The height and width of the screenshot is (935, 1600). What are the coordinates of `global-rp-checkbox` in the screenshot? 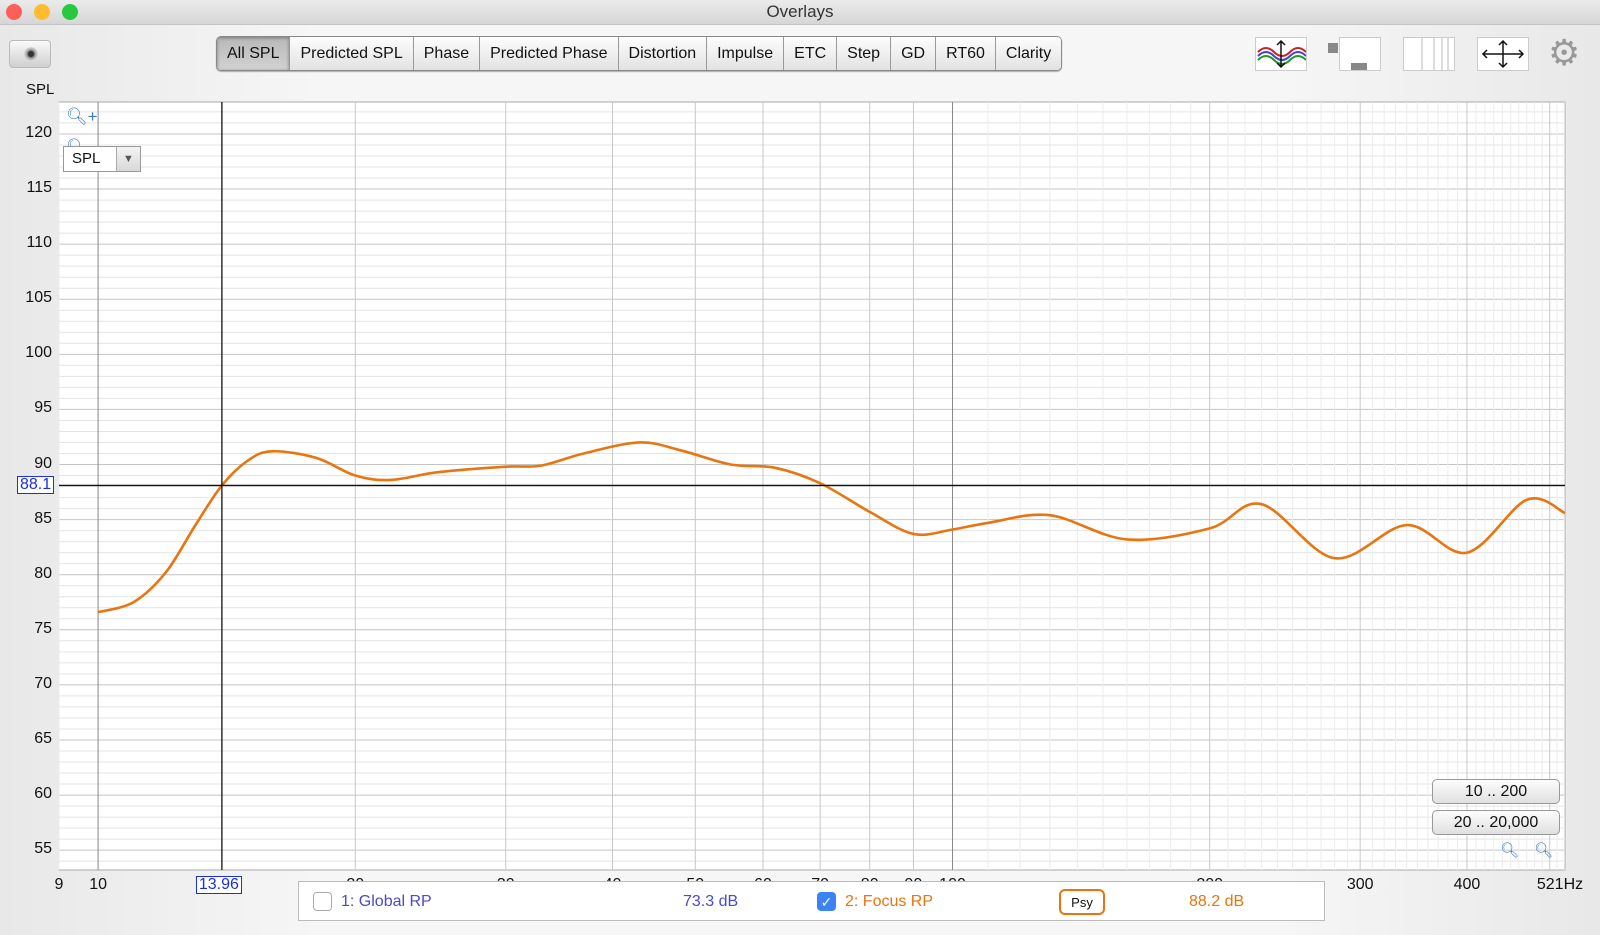 It's located at (322, 901).